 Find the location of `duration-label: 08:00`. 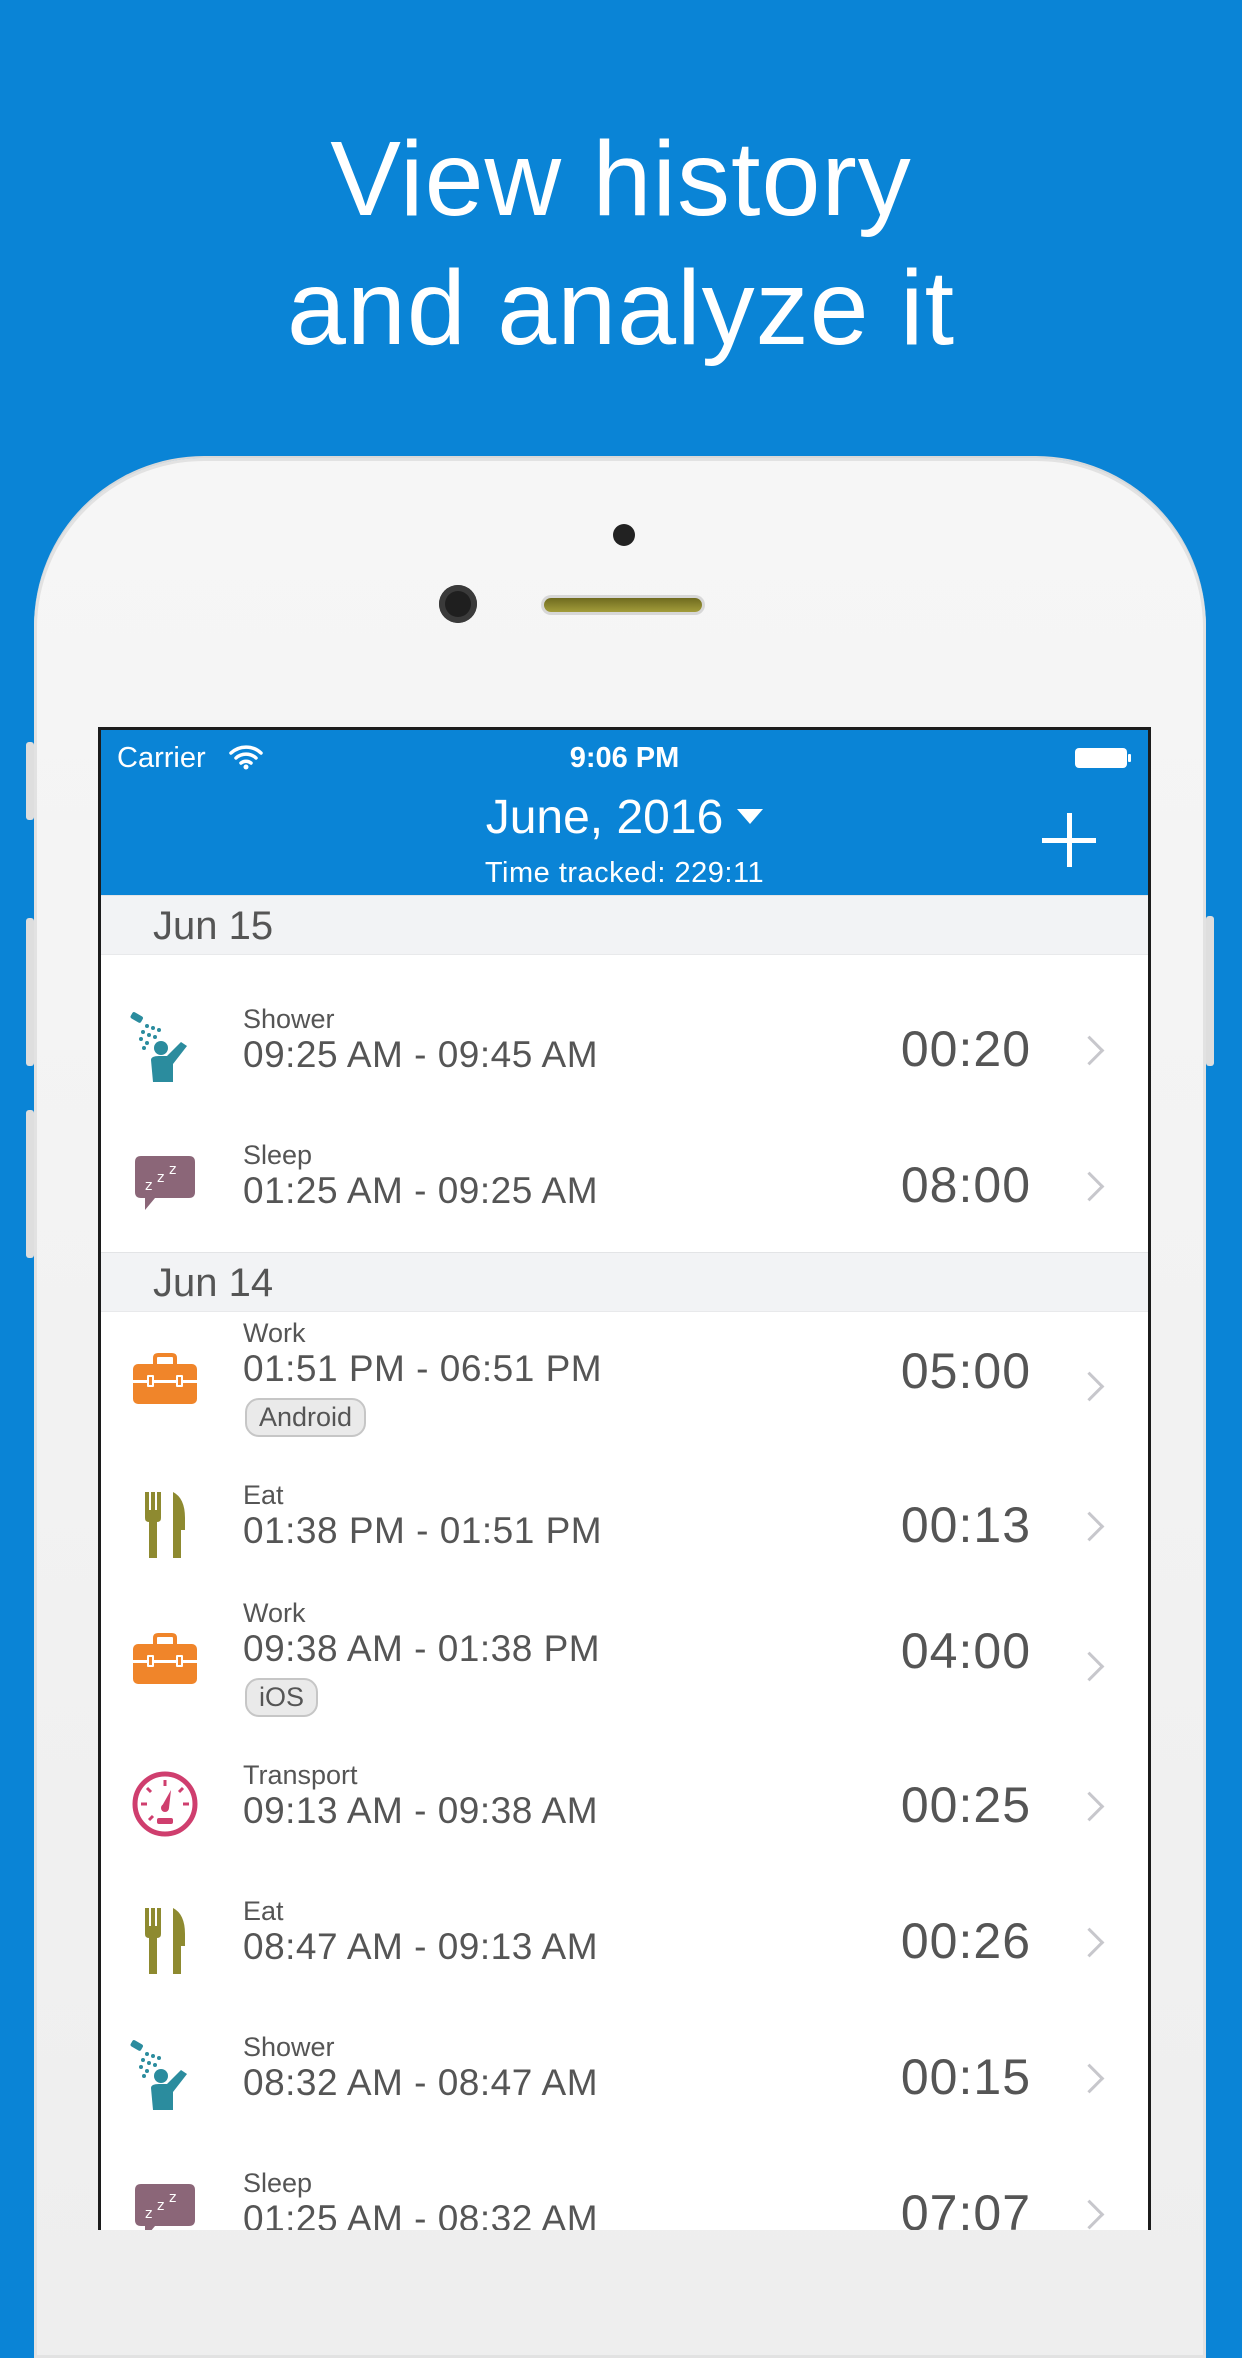

duration-label: 08:00 is located at coordinates (965, 1185).